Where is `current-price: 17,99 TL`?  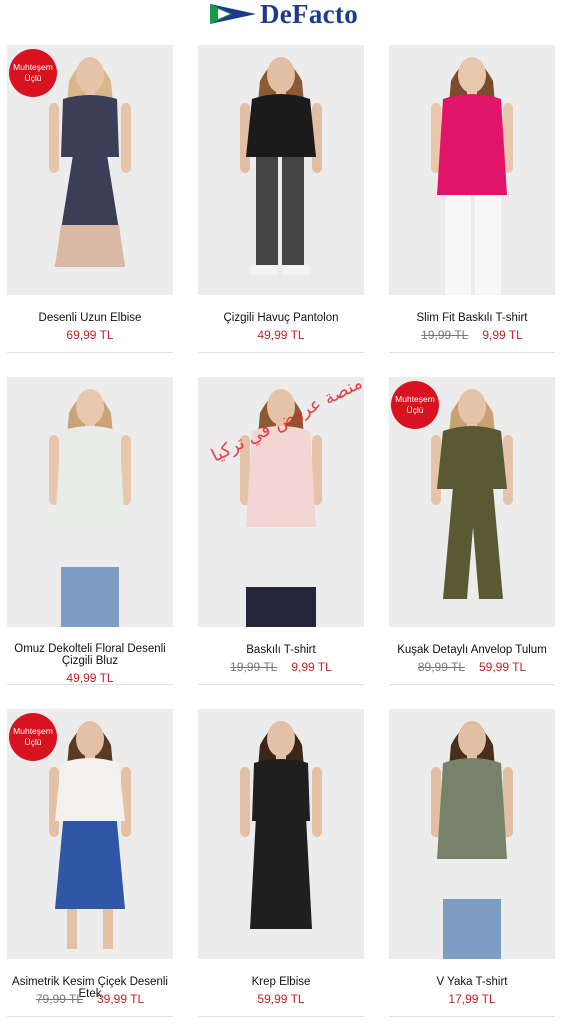
current-price: 17,99 TL is located at coordinates (472, 999).